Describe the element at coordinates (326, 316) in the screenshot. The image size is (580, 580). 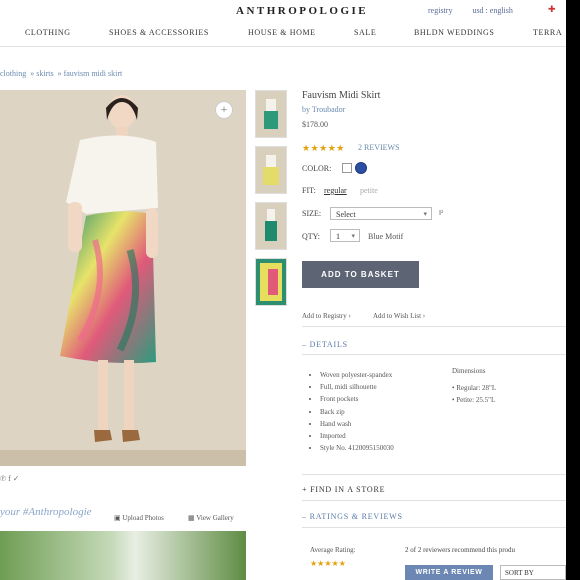
I see `add-to-registry-link: Add to Registry ›` at that location.